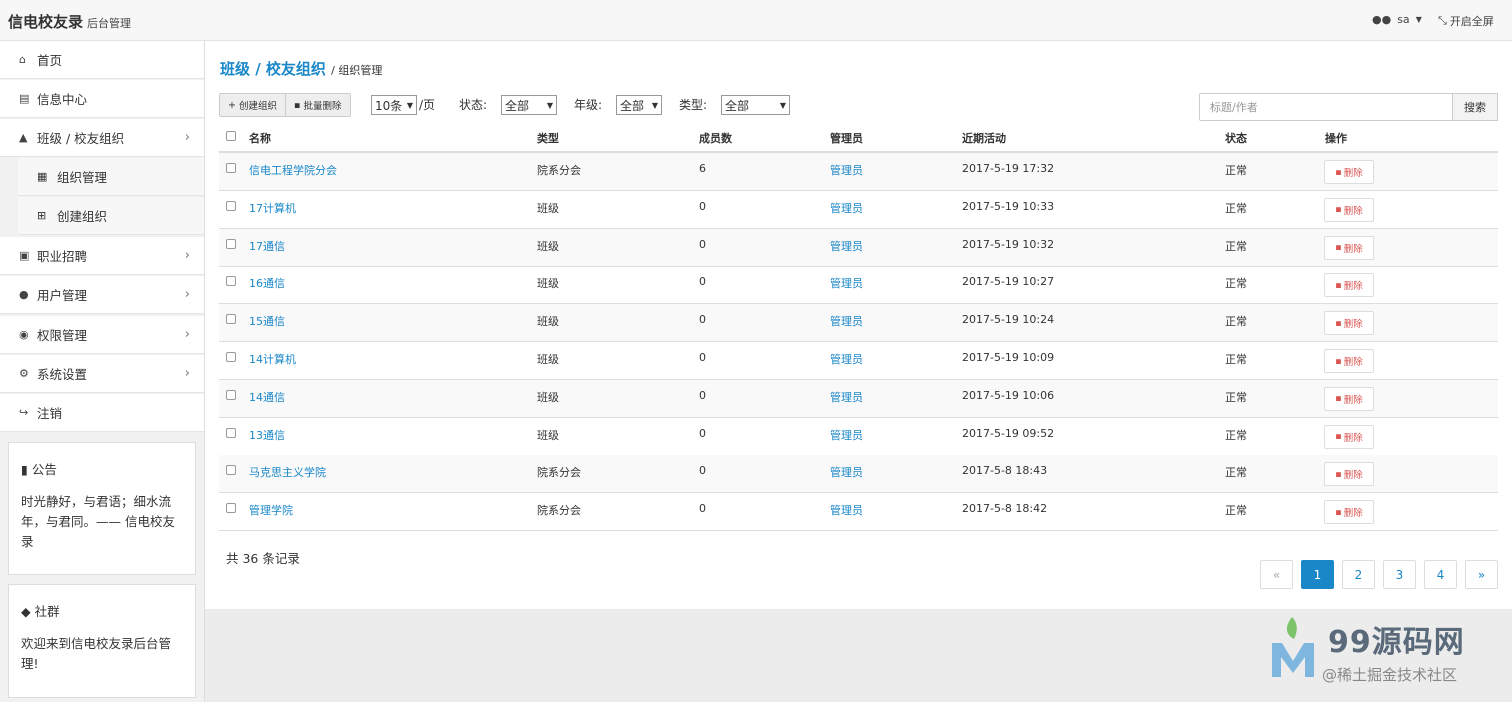 The image size is (1512, 702). I want to click on notice-title: ▮ 公告, so click(39, 469).